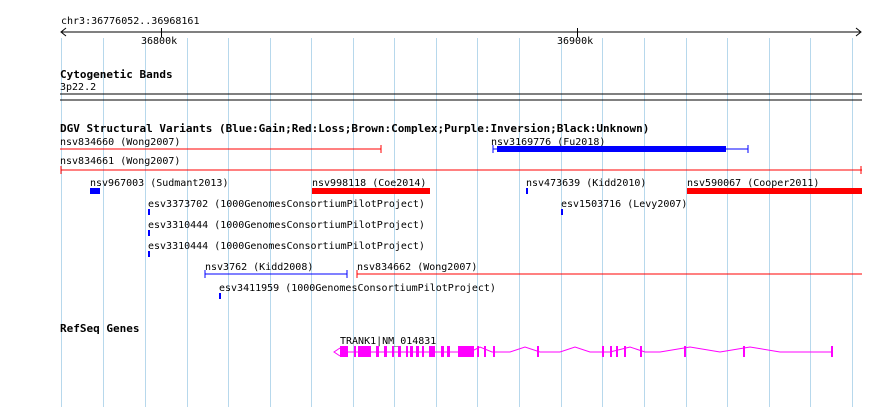 The height and width of the screenshot is (407, 890). I want to click on ruler-range-label: chr3:36776052..36968161, so click(130, 21).